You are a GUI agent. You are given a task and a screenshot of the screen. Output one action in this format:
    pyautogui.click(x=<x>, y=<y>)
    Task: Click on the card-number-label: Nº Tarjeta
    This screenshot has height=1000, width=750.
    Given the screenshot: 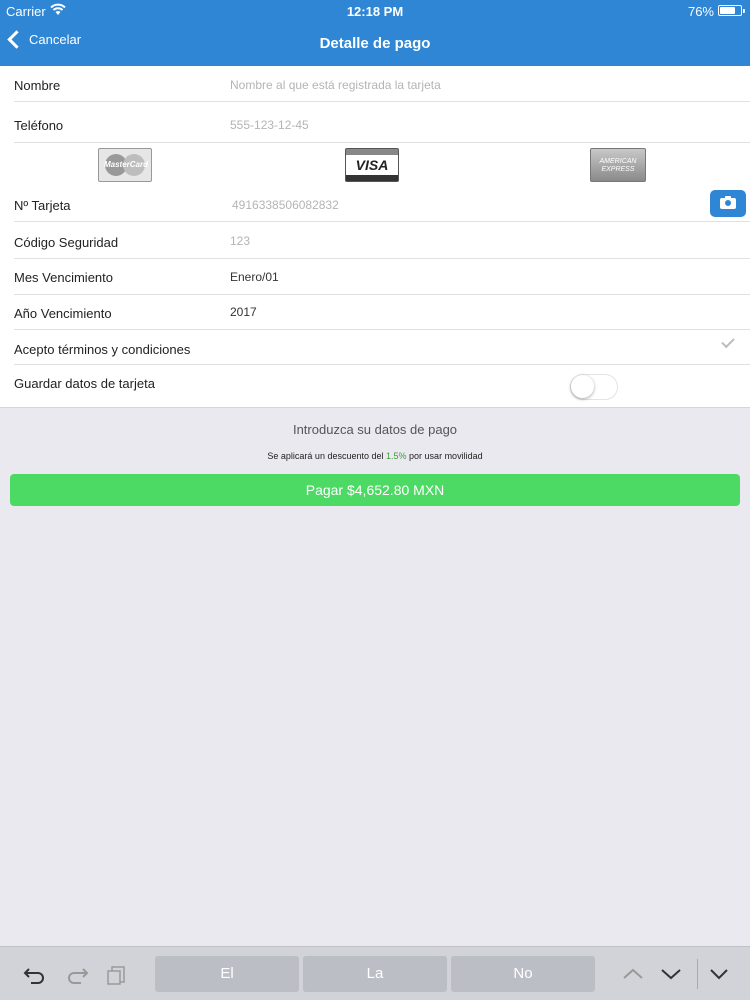 What is the action you would take?
    pyautogui.click(x=42, y=205)
    